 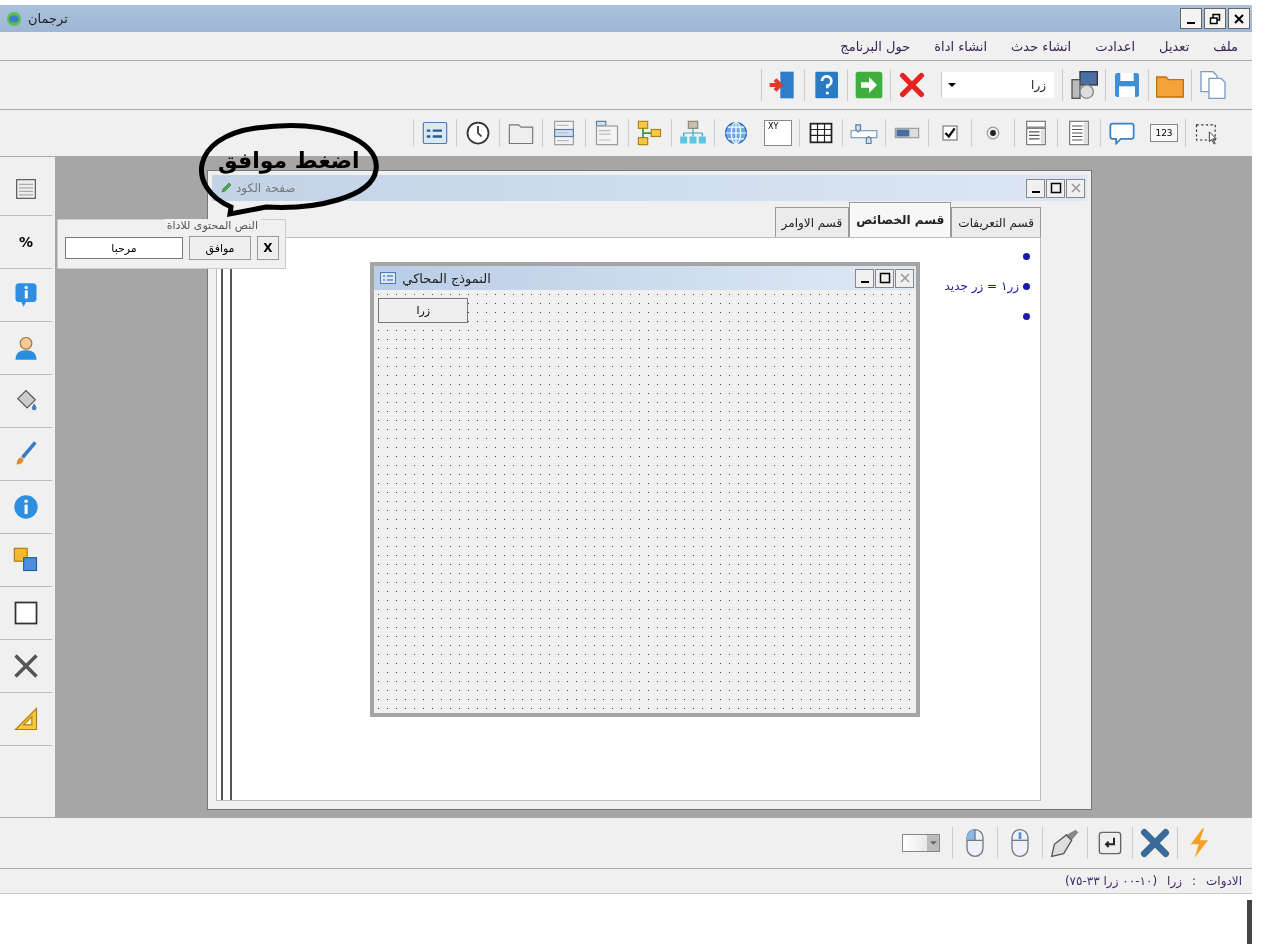 I want to click on control-combo: زرا, so click(x=997, y=85).